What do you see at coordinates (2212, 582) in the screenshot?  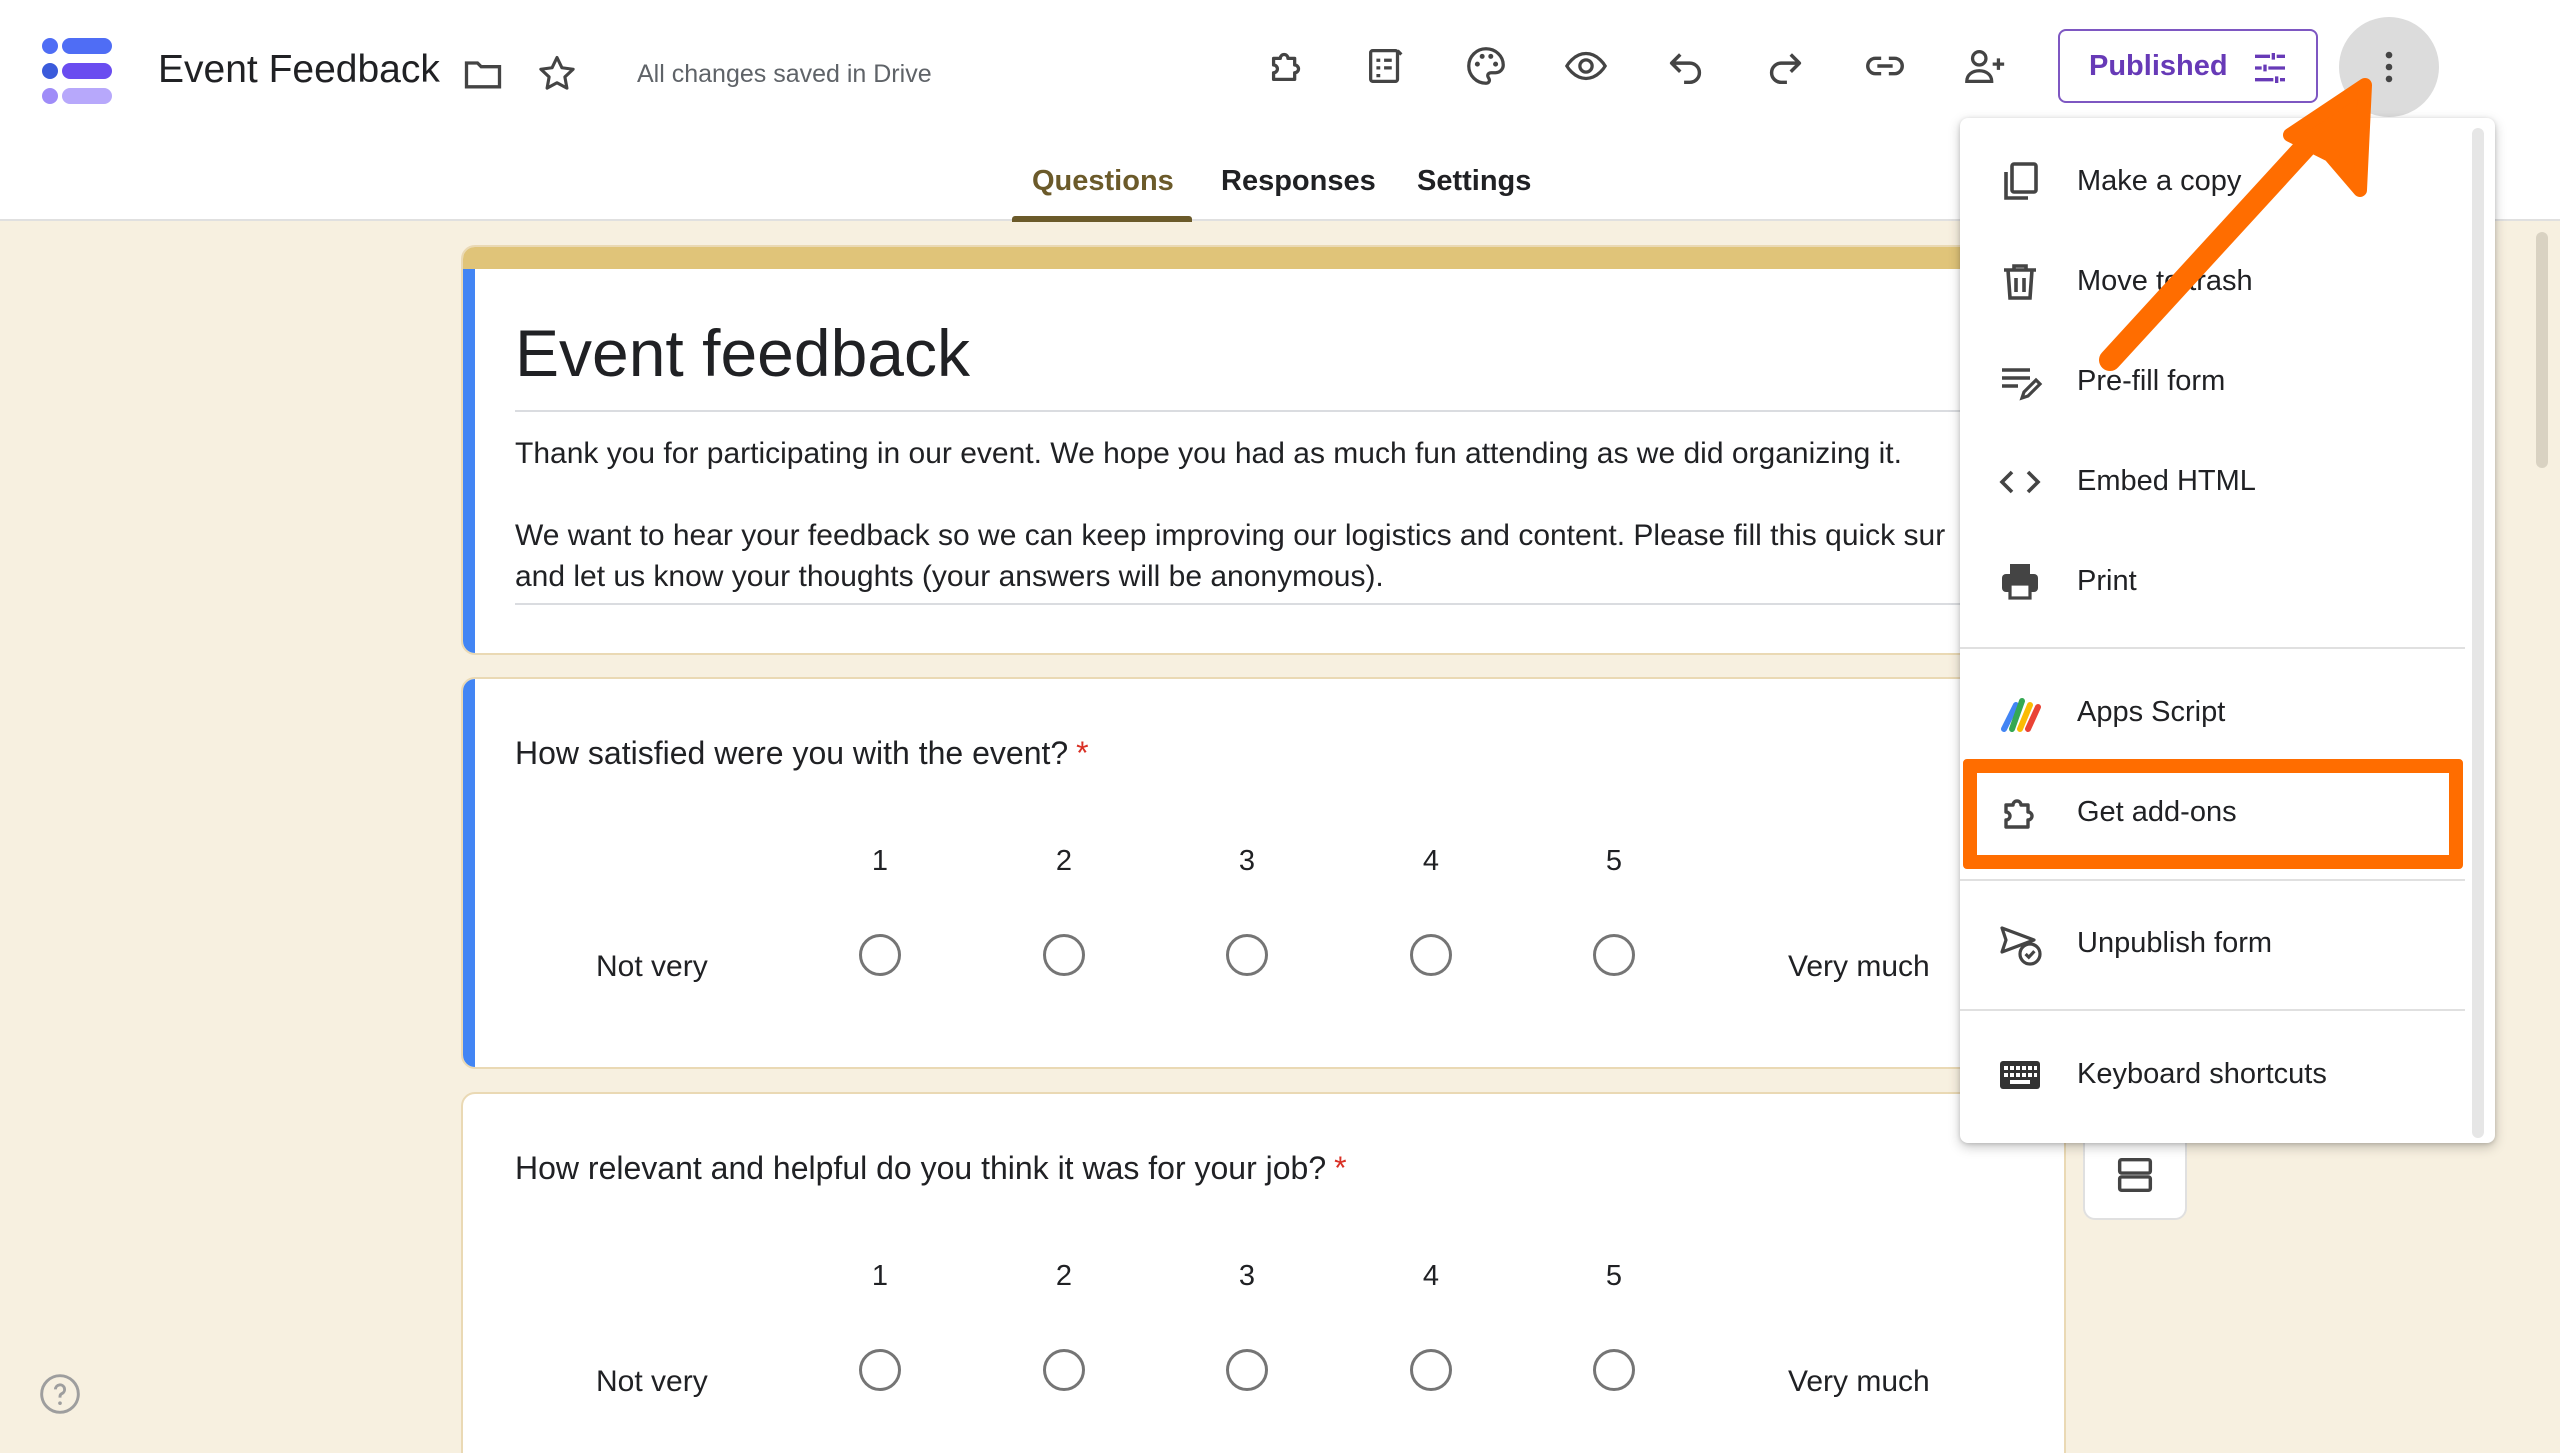 I see `menu-item-print: Print` at bounding box center [2212, 582].